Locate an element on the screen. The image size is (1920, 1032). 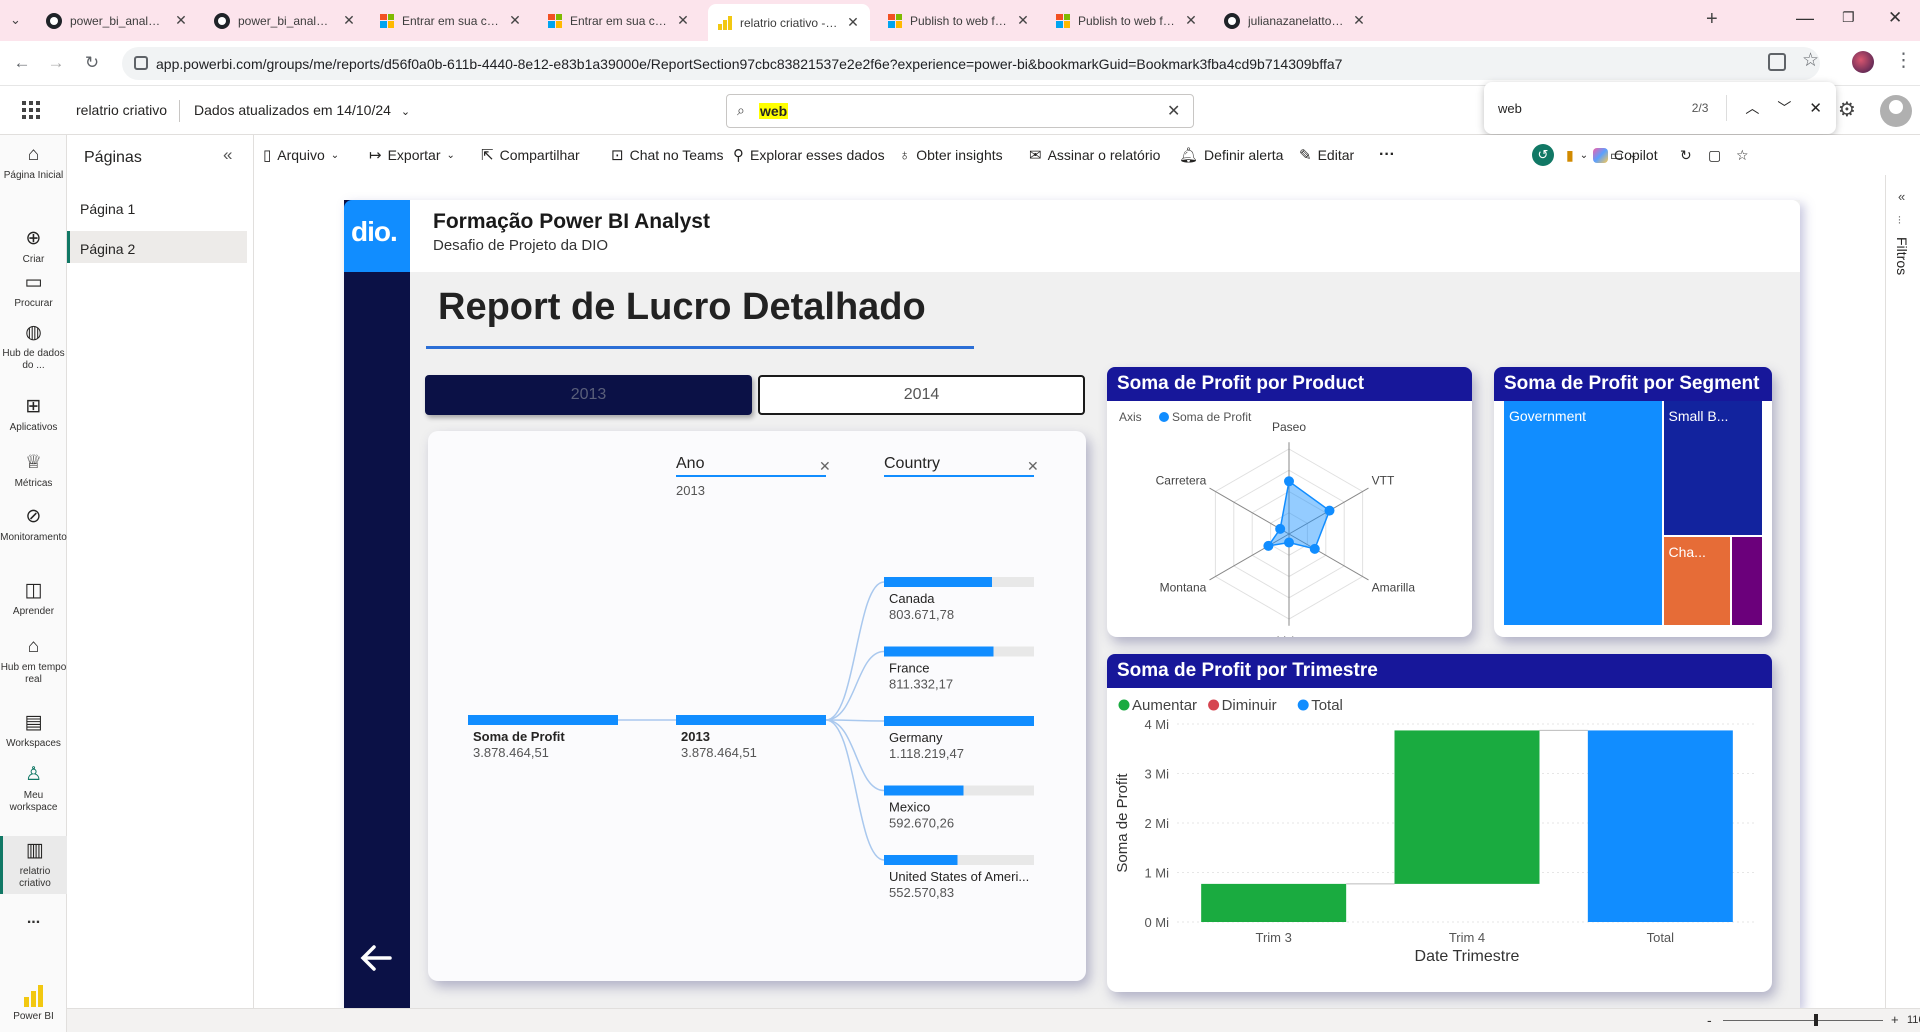
nav-item: ⌂ Página Inicial is located at coordinates (33, 163).